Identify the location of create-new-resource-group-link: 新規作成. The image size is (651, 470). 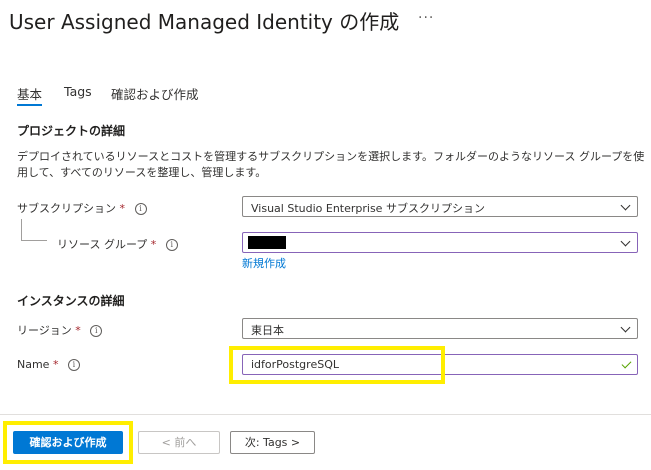
(264, 263).